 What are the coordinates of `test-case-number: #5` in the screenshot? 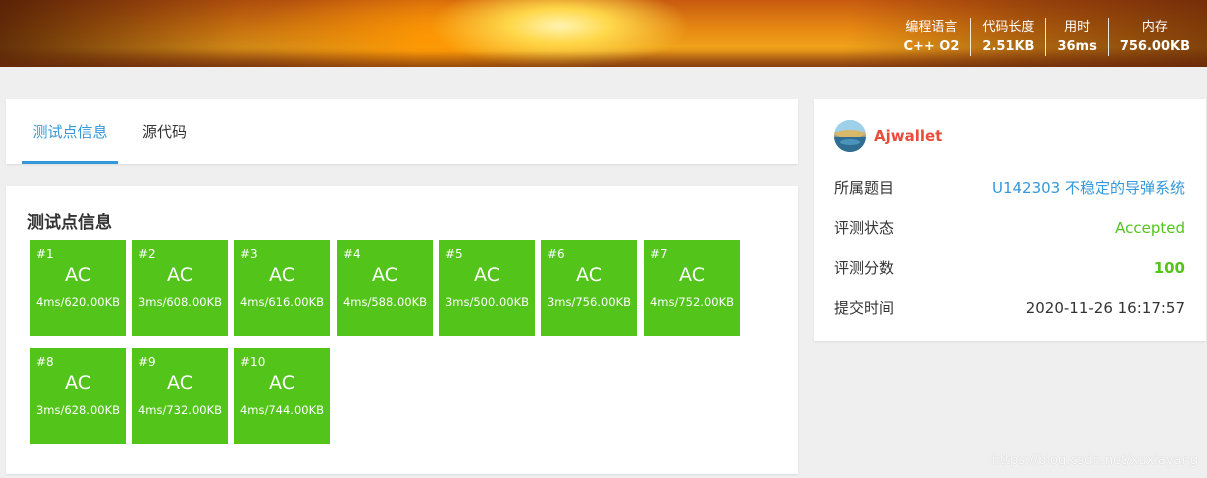 It's located at (454, 254).